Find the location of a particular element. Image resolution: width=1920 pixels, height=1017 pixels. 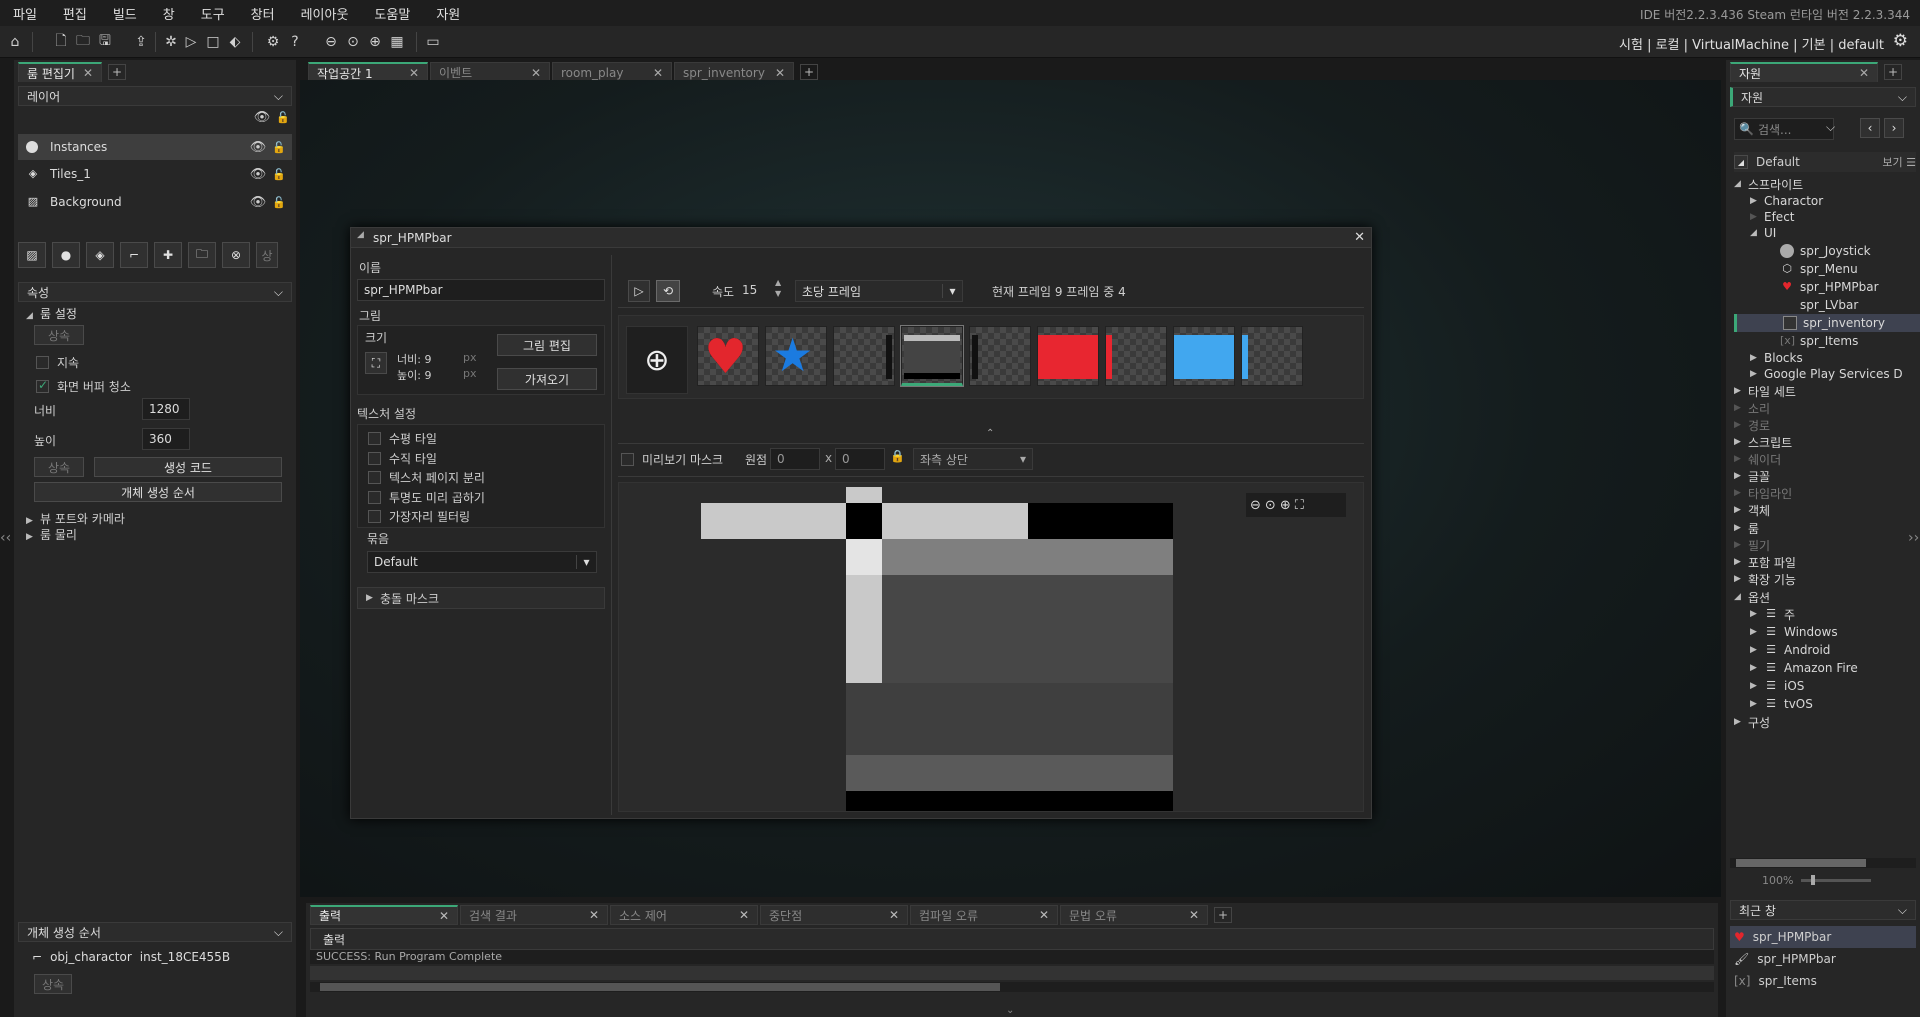

stop-icon: □ is located at coordinates (213, 42).